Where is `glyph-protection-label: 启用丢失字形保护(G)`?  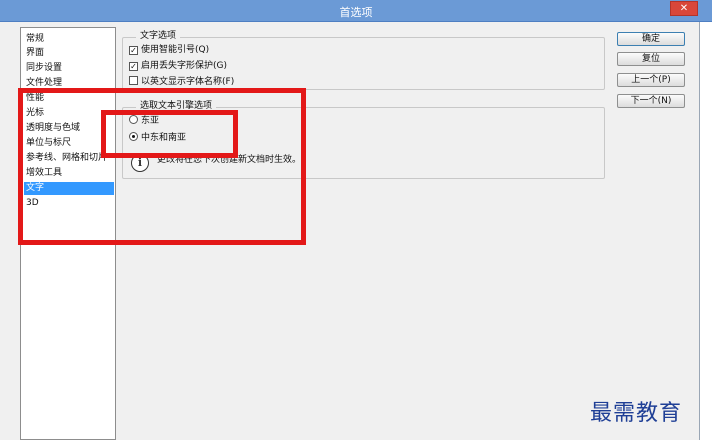
glyph-protection-label: 启用丢失字形保护(G) is located at coordinates (184, 66).